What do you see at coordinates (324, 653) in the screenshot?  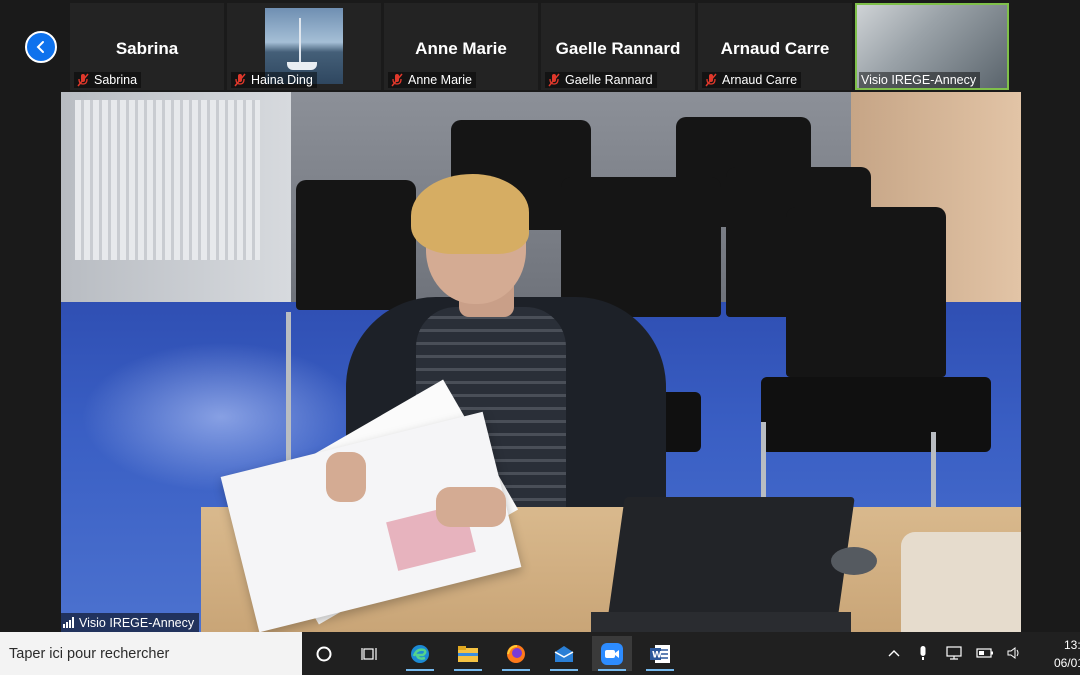 I see `cortana-icon` at bounding box center [324, 653].